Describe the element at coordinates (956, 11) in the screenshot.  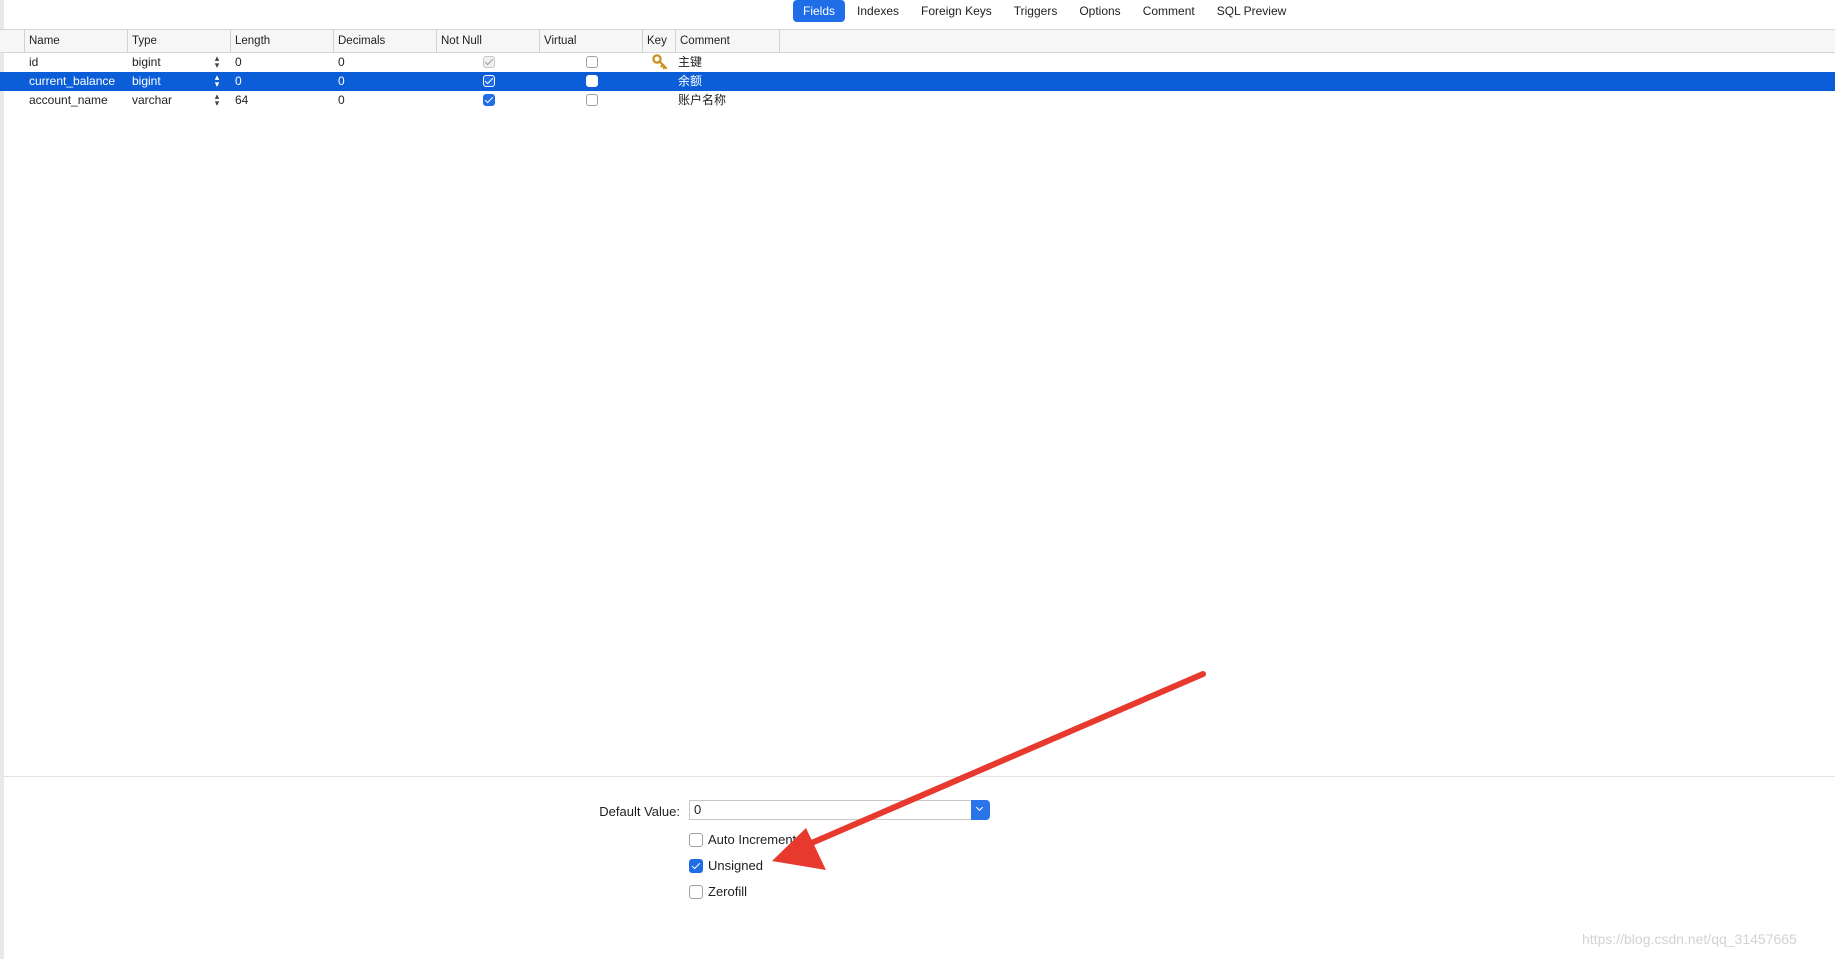
I see `tab-foreign-keys: Foreign Keys` at that location.